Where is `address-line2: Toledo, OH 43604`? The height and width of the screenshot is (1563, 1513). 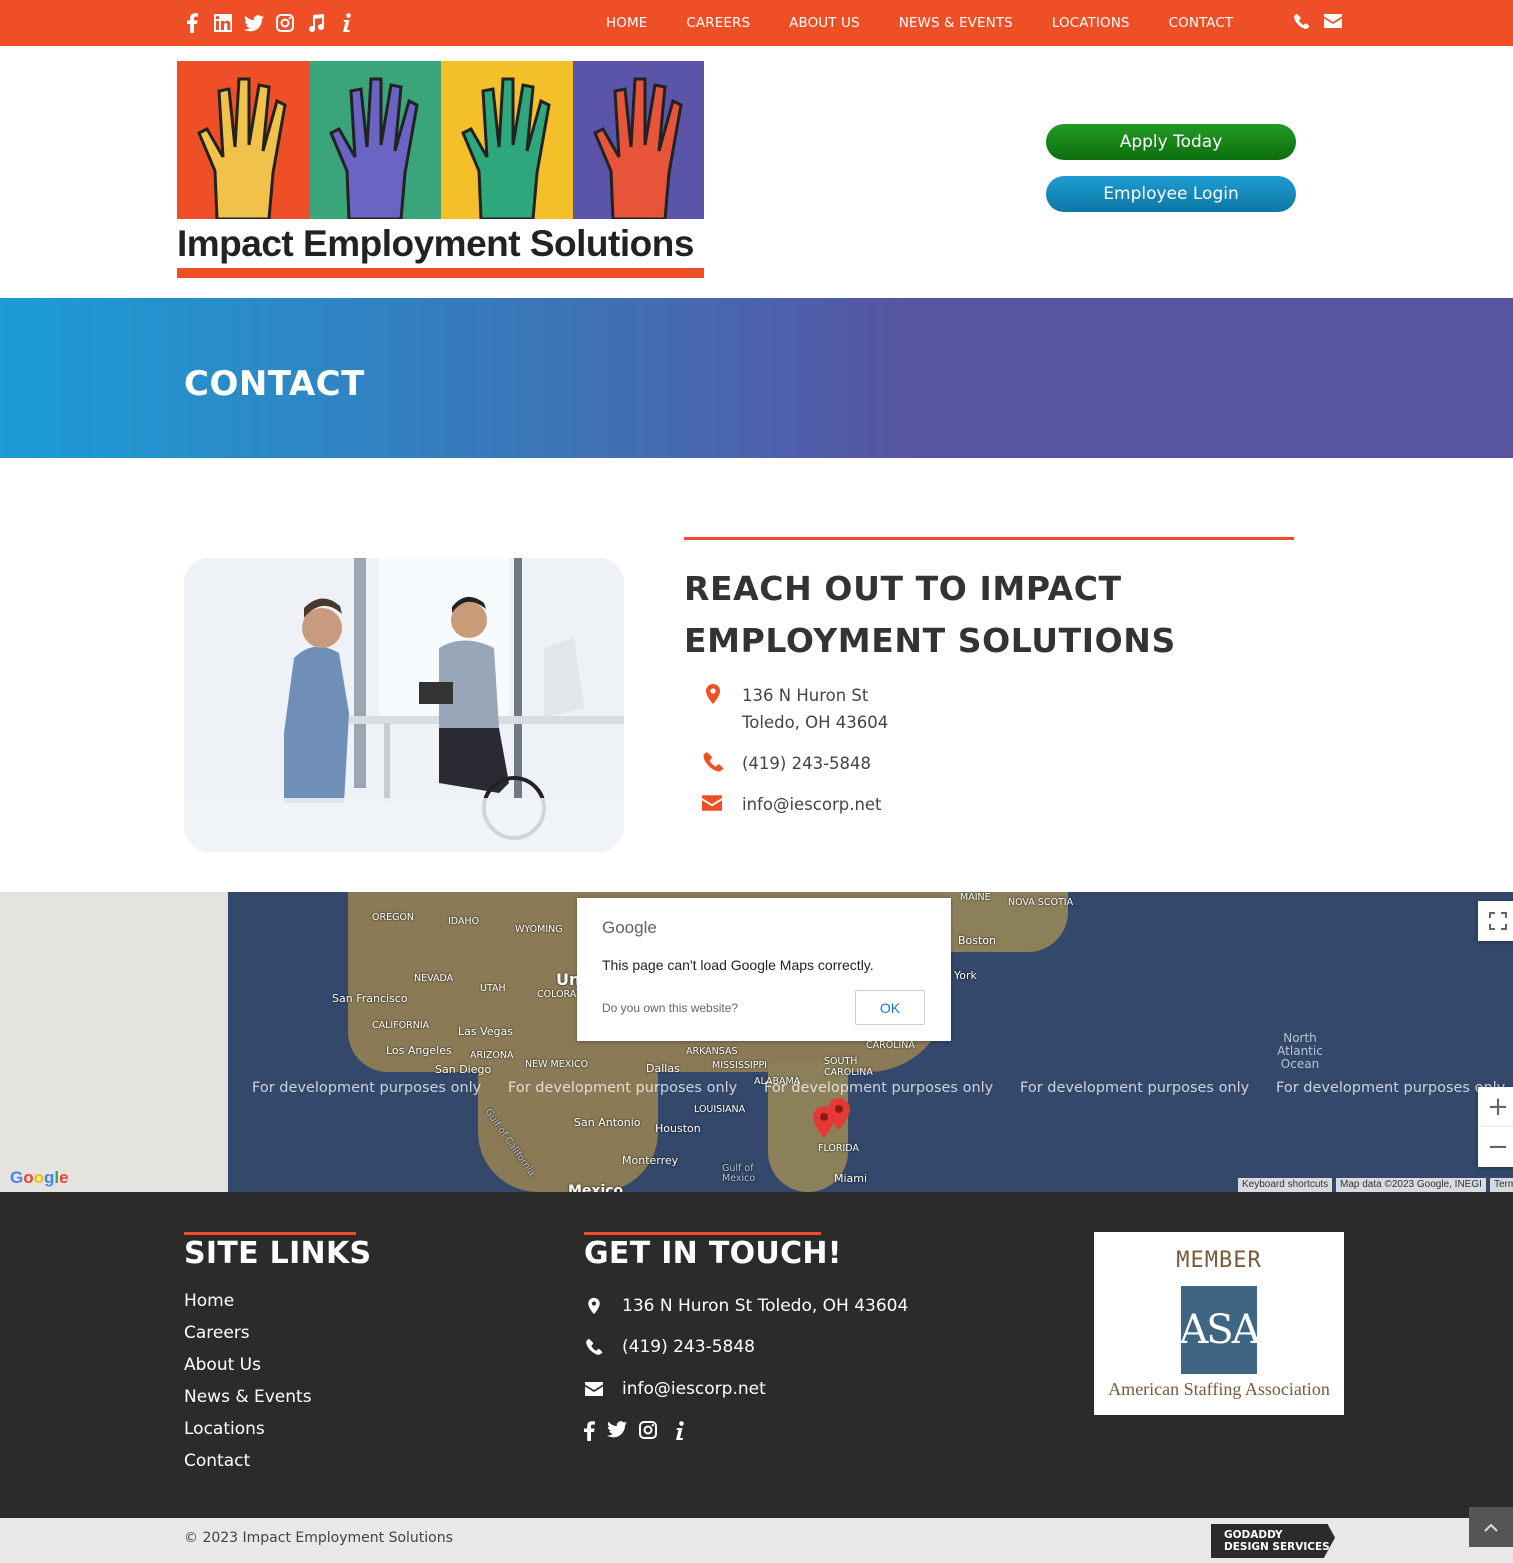
address-line2: Toledo, OH 43604 is located at coordinates (815, 722).